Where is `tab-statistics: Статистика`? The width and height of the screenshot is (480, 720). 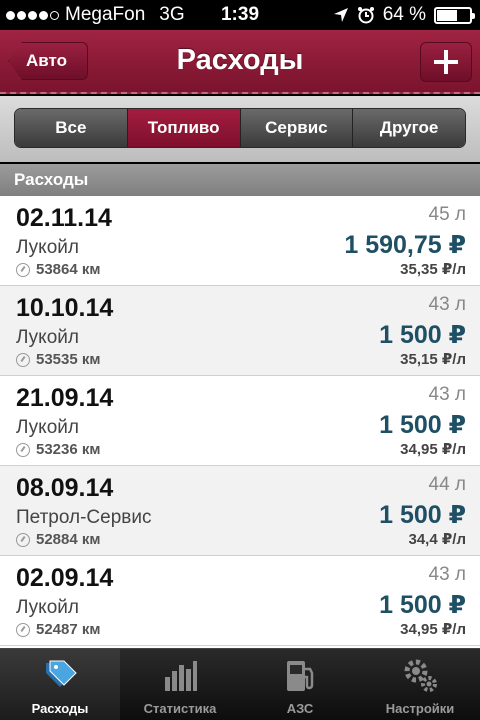 tab-statistics: Статистика is located at coordinates (180, 684).